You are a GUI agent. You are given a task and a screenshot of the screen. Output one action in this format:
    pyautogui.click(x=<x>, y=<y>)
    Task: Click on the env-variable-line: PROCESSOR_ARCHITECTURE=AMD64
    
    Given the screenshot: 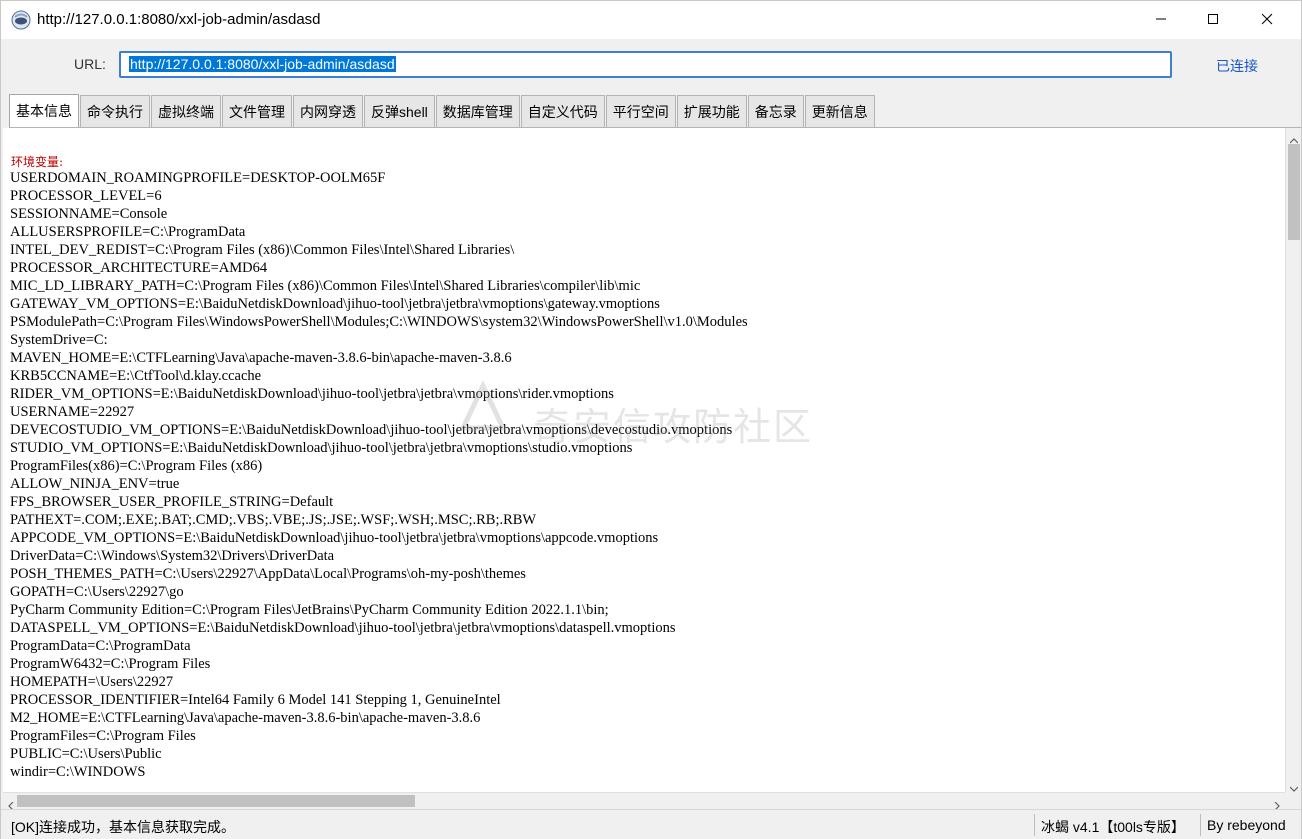 What is the action you would take?
    pyautogui.click(x=139, y=268)
    